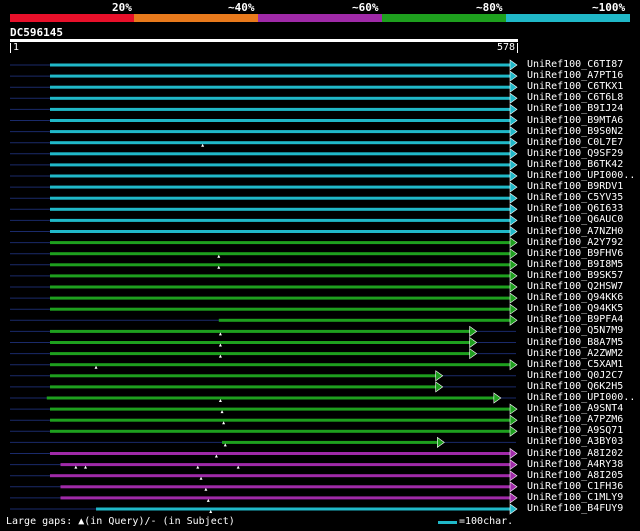  I want to click on hit-label: UniRef100_C1FH36, so click(575, 486).